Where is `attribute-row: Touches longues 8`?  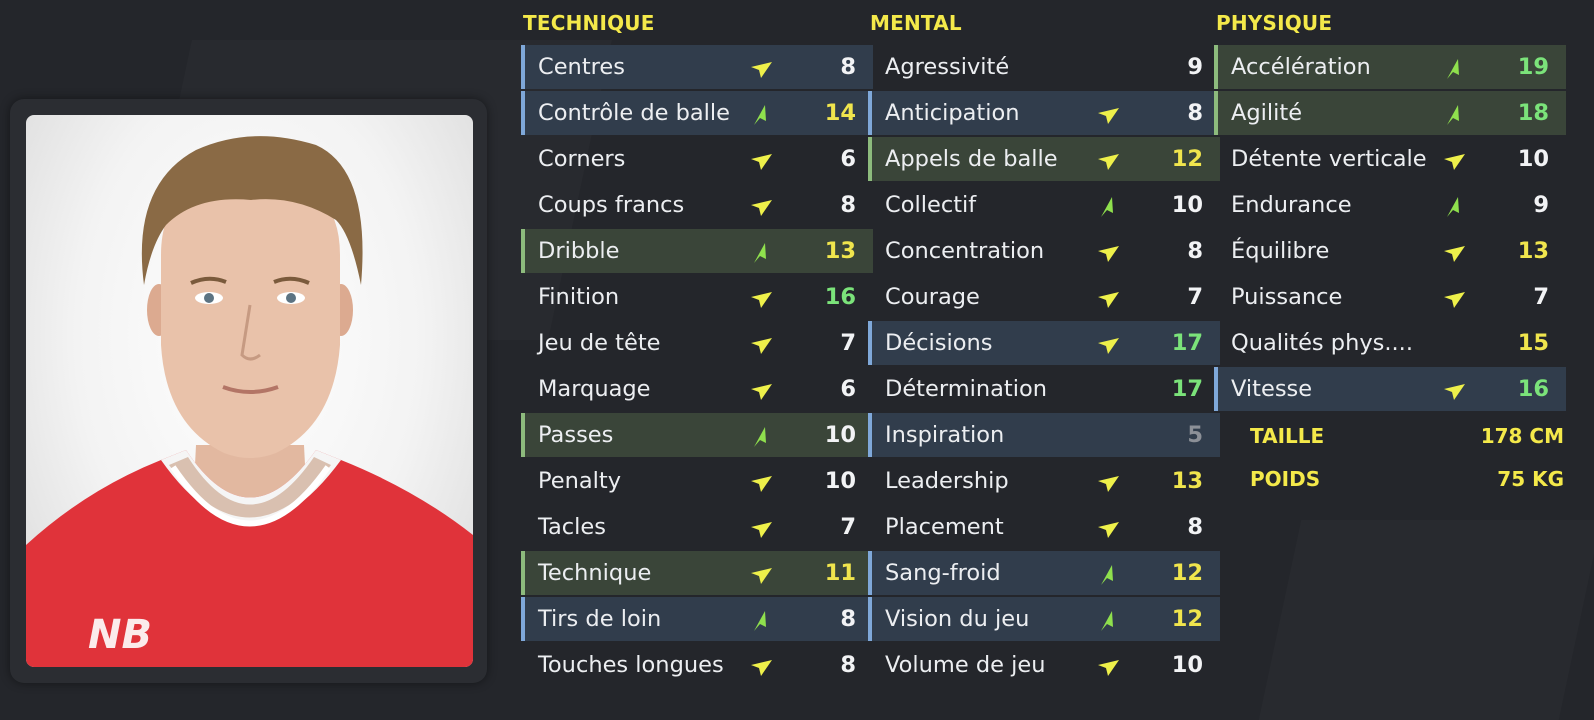 attribute-row: Touches longues 8 is located at coordinates (697, 665).